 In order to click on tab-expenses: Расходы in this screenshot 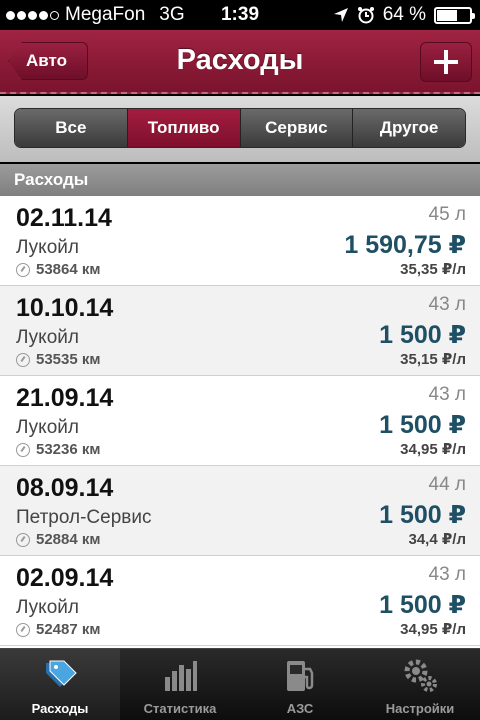, I will do `click(60, 684)`.